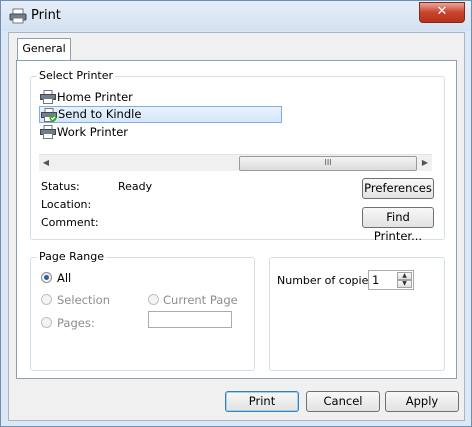 This screenshot has height=427, width=472. What do you see at coordinates (357, 314) in the screenshot?
I see `copies-group: Number of copies: 1 ▲ ▼` at bounding box center [357, 314].